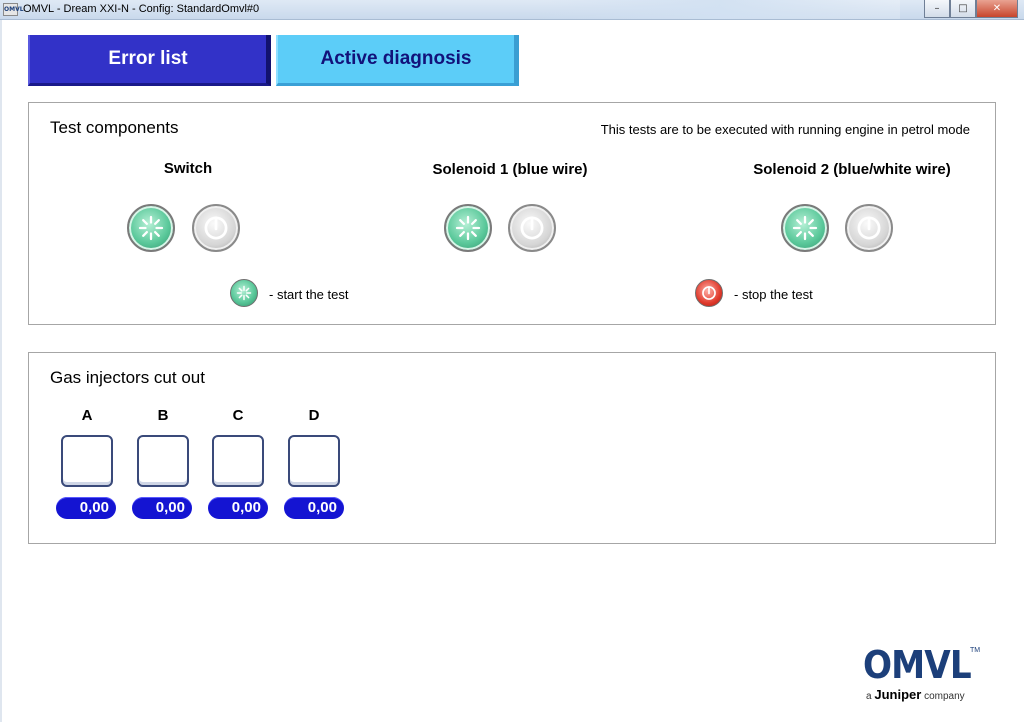  I want to click on legend-start-icon, so click(244, 293).